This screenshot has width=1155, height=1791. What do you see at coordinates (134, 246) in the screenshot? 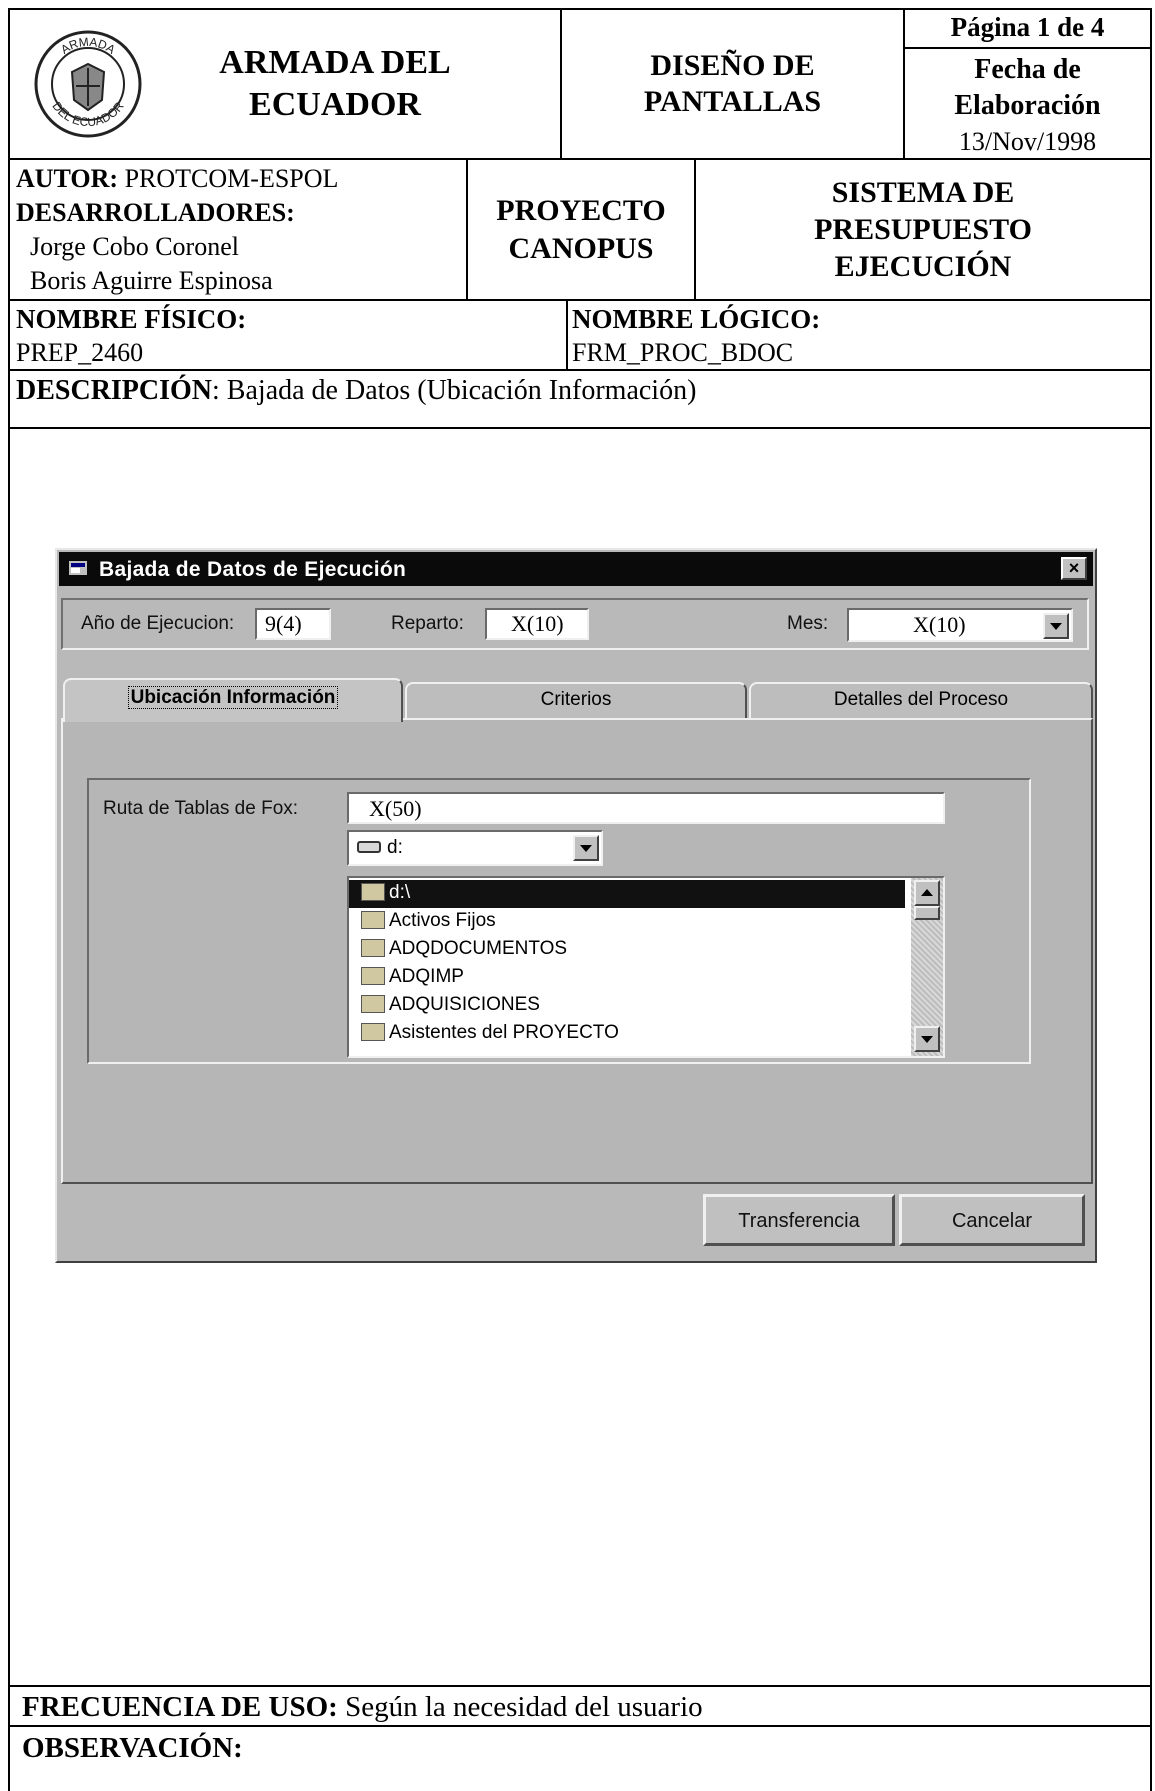
I see `developer-1: Jorge Cobo Coronel` at bounding box center [134, 246].